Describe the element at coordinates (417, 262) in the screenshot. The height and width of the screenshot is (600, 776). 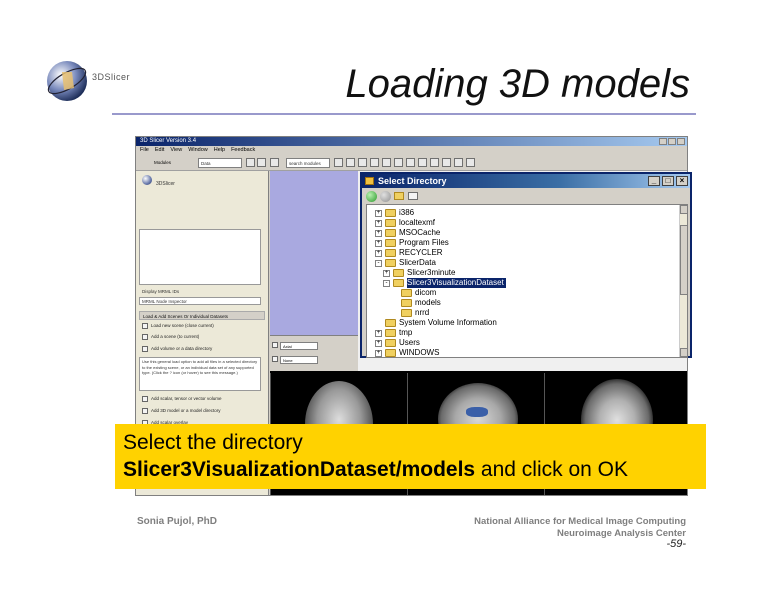
I see `tree-item-label: SlicerData` at that location.